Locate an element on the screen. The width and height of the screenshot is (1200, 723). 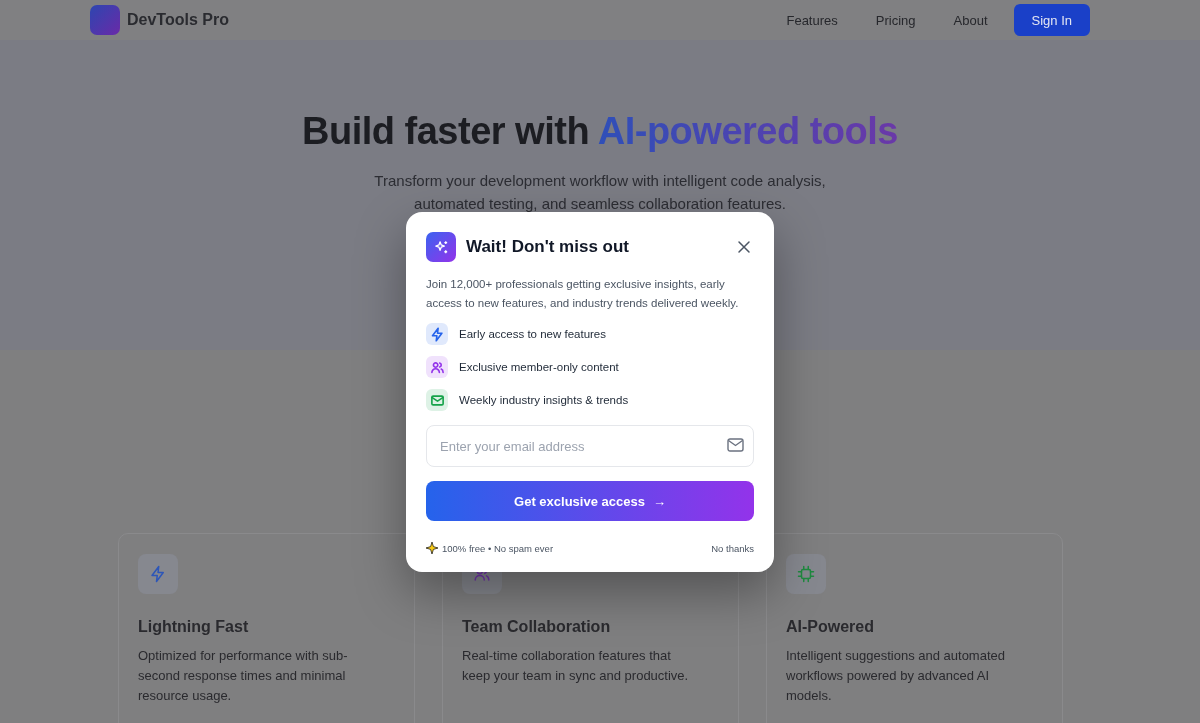
nav-link: About is located at coordinates (970, 20).